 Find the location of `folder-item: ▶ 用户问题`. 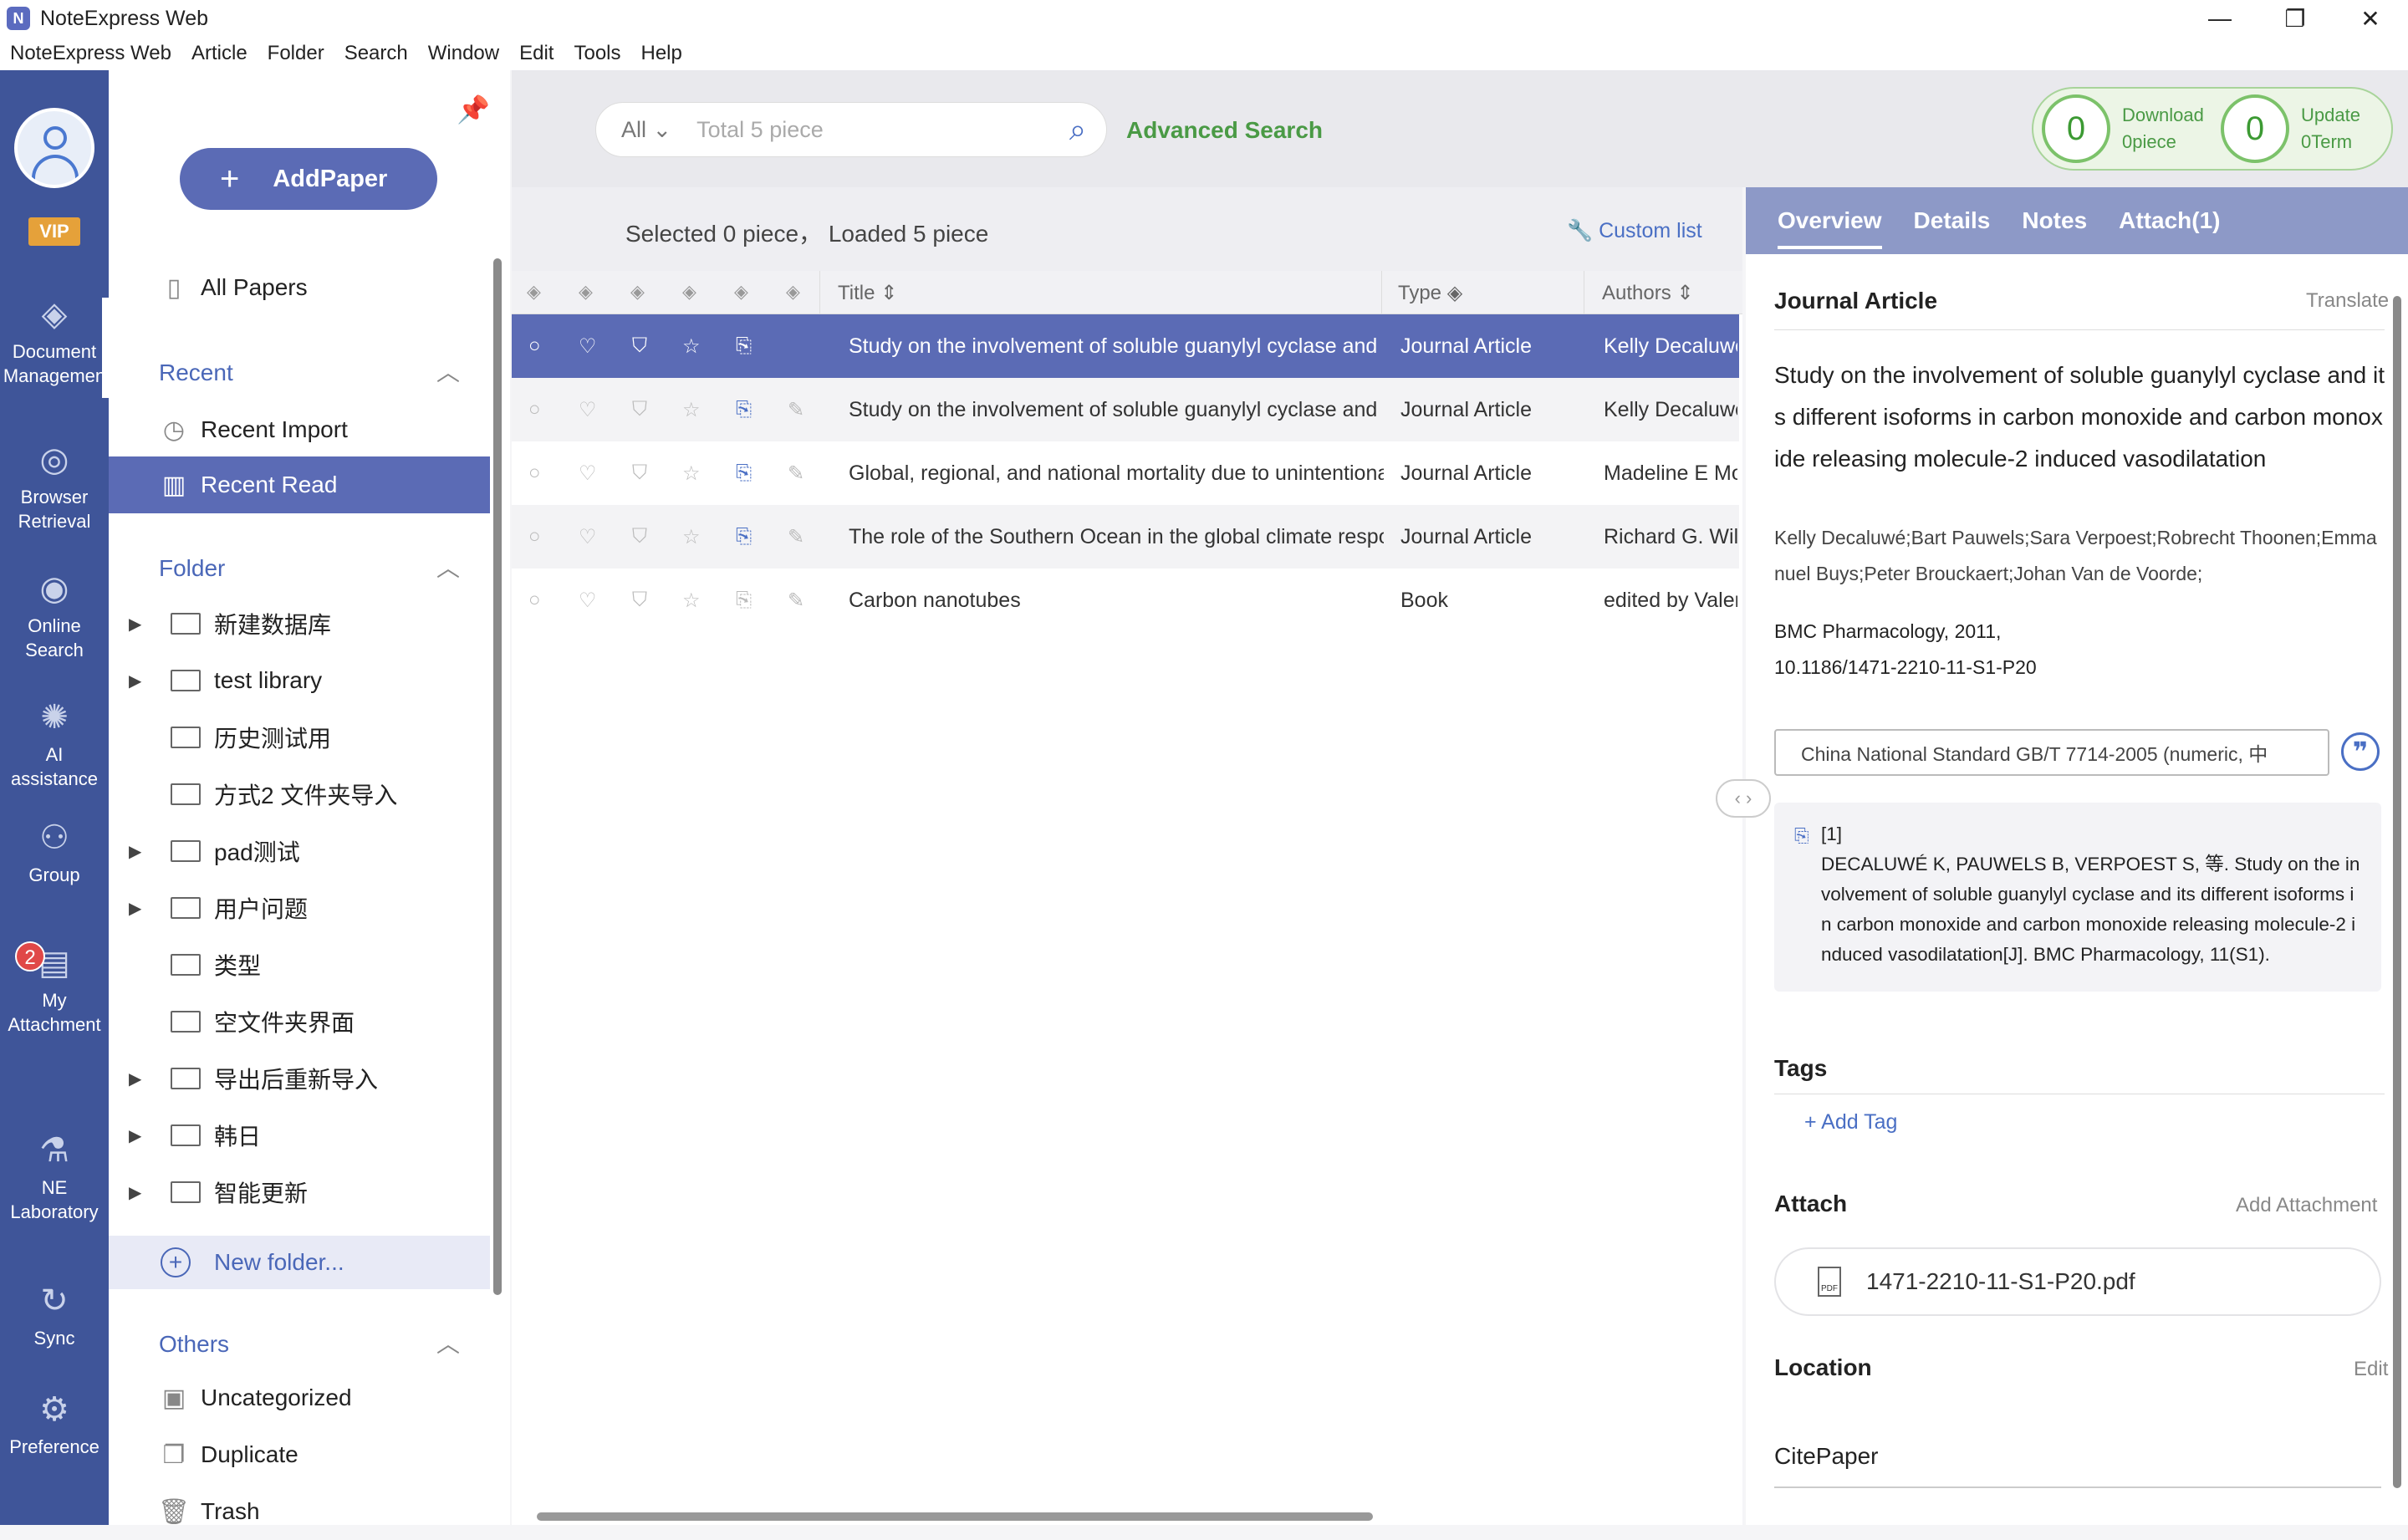

folder-item: ▶ 用户问题 is located at coordinates (299, 908).